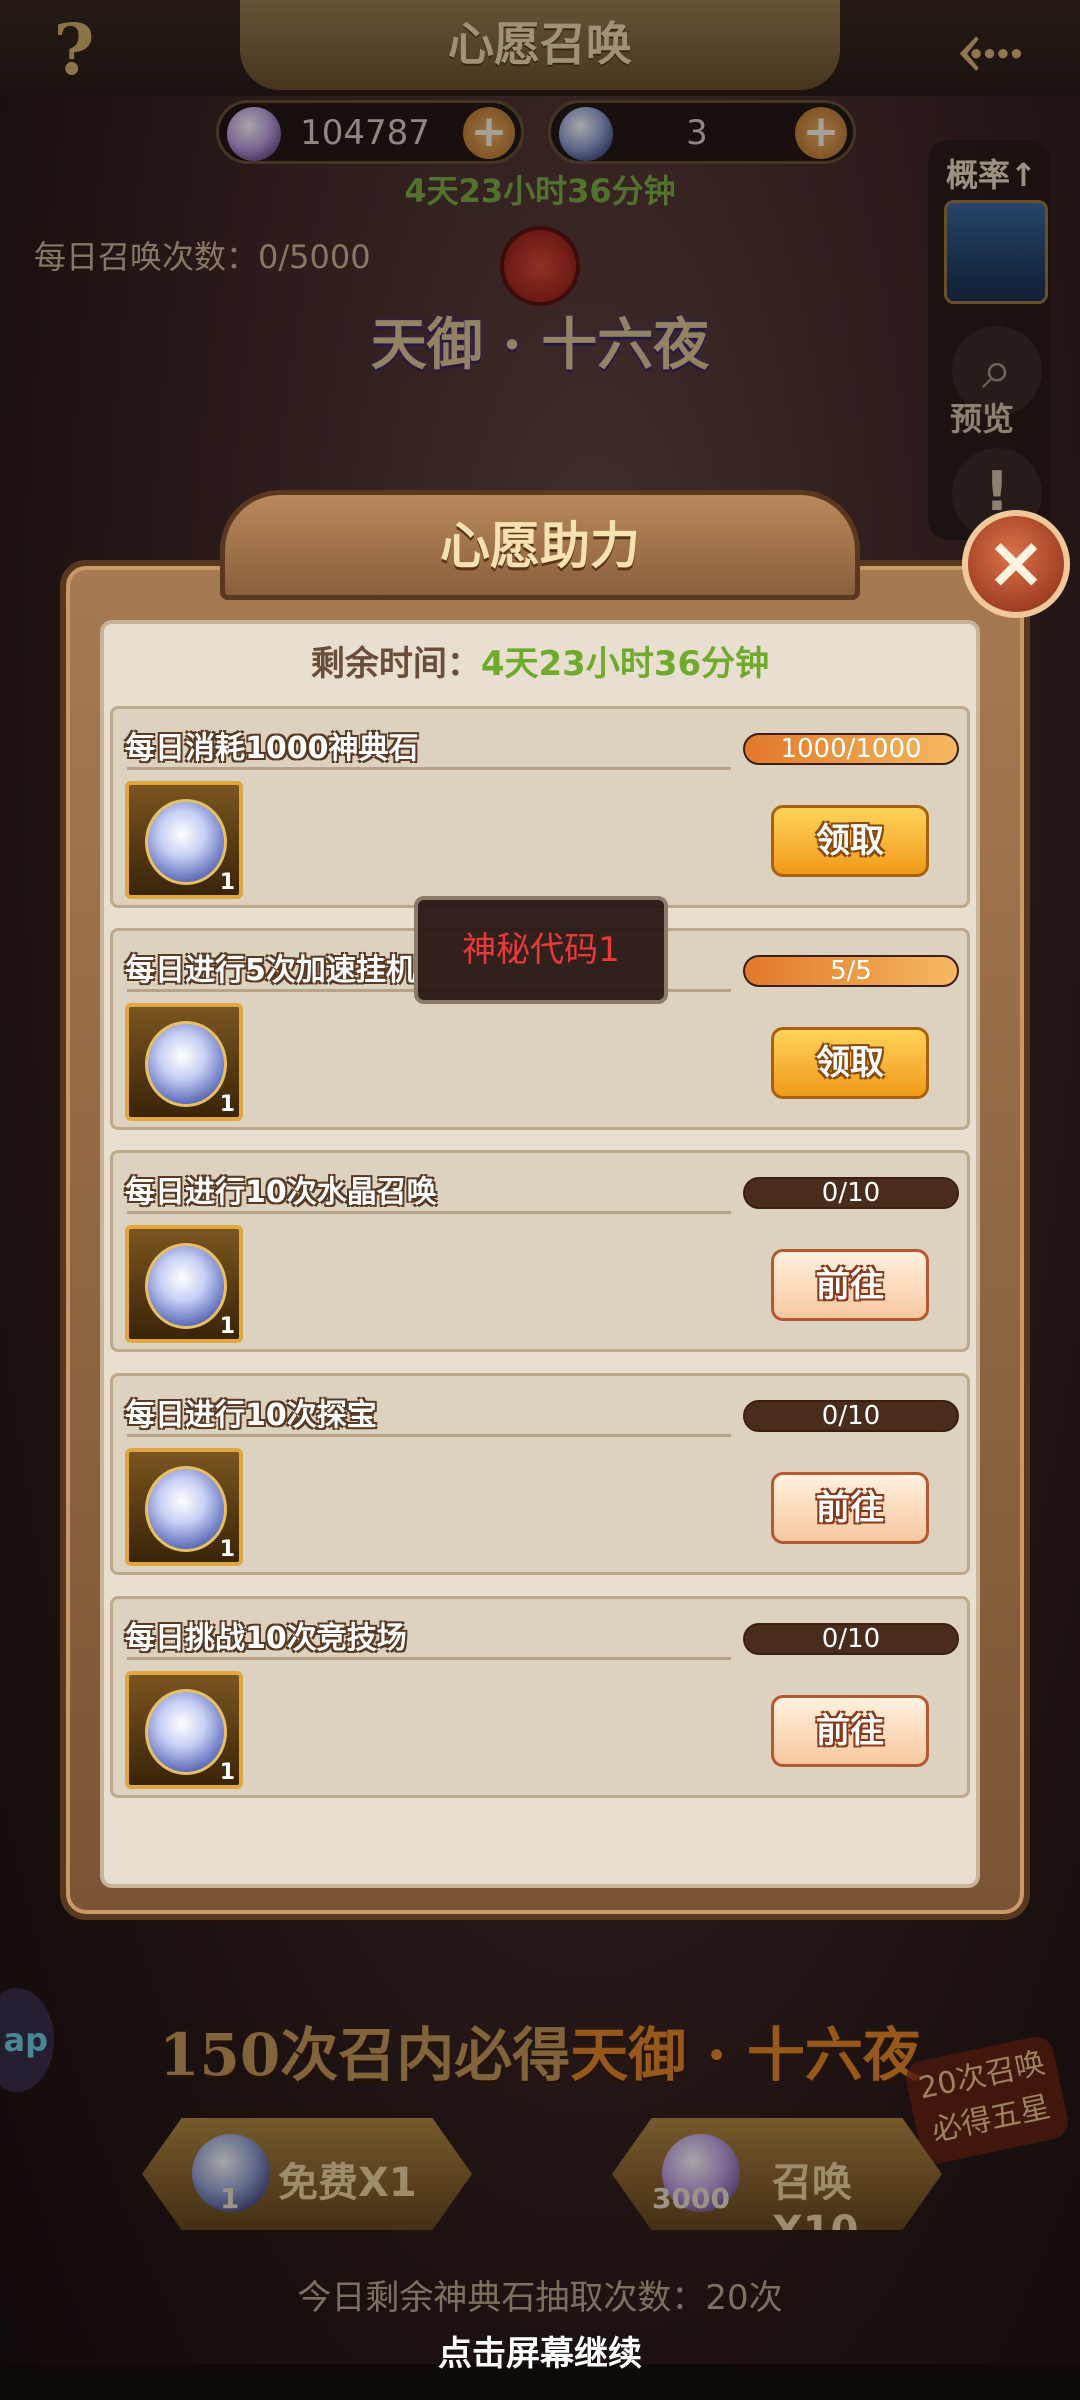  Describe the element at coordinates (541, 950) in the screenshot. I see `toast-message: 神秘代码1` at that location.